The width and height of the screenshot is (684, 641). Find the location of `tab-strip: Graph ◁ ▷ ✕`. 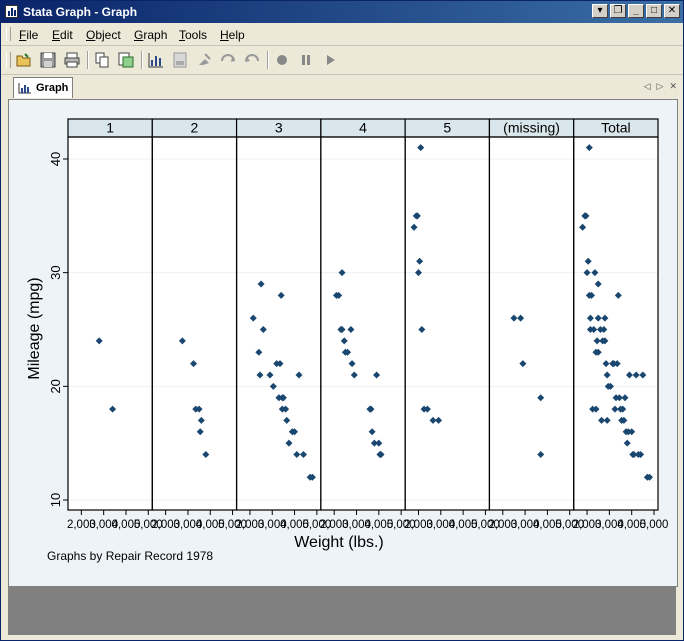

tab-strip: Graph ◁ ▷ ✕ is located at coordinates (342, 87).